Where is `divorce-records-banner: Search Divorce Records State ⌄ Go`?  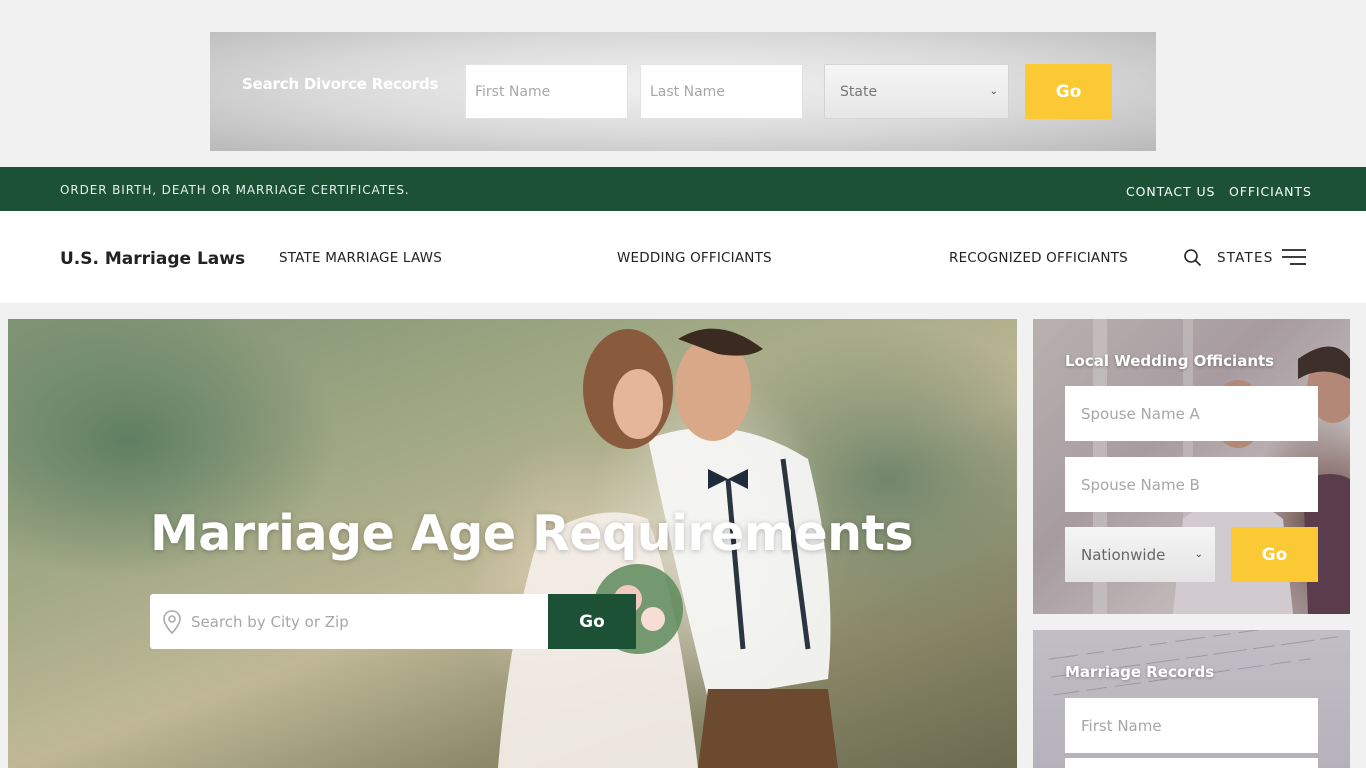 divorce-records-banner: Search Divorce Records State ⌄ Go is located at coordinates (683, 91).